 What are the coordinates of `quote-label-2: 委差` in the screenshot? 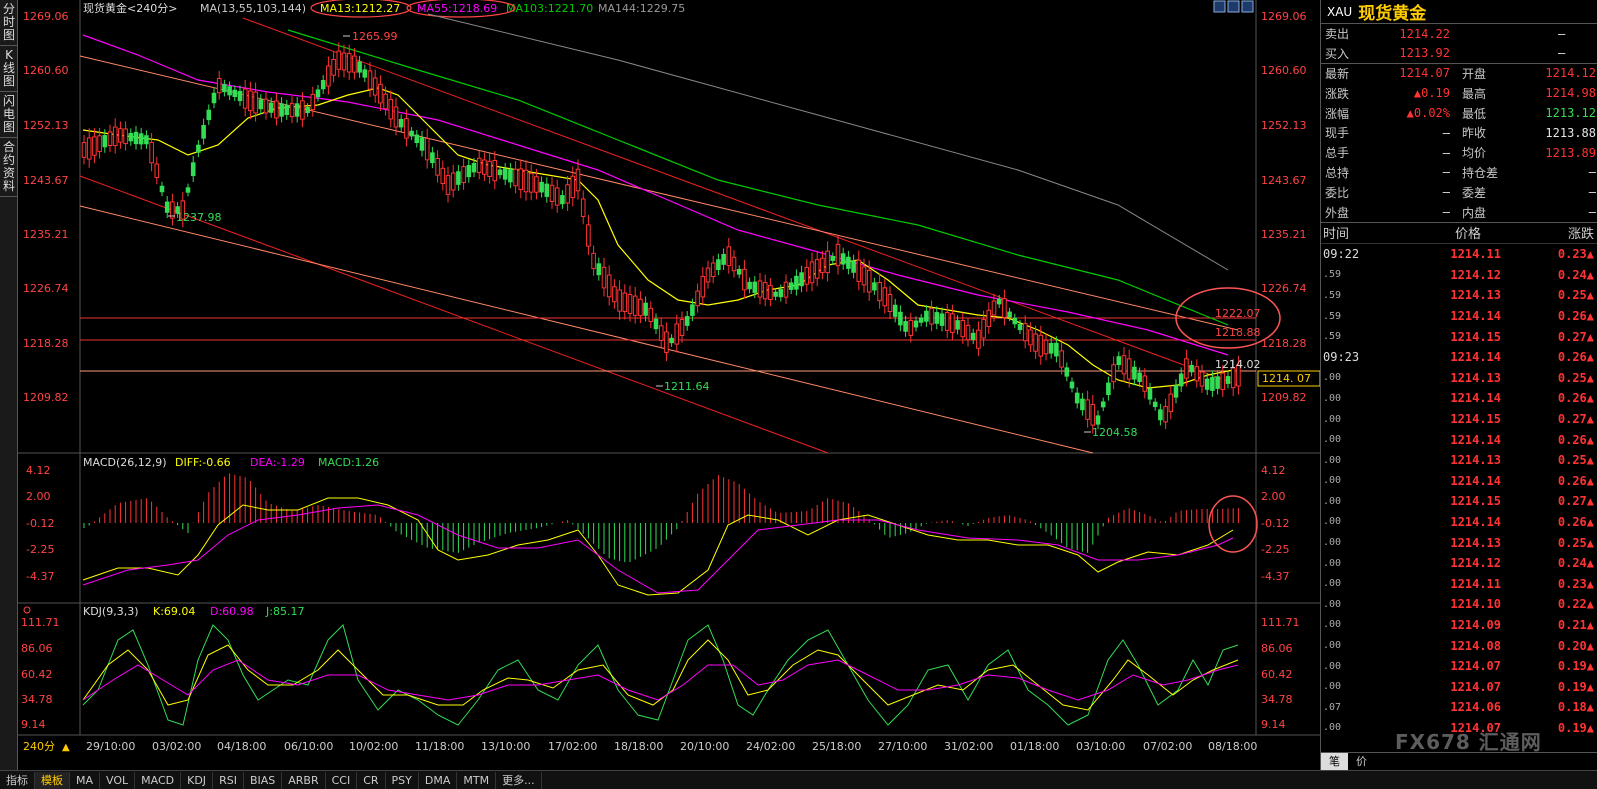 It's located at (1474, 192).